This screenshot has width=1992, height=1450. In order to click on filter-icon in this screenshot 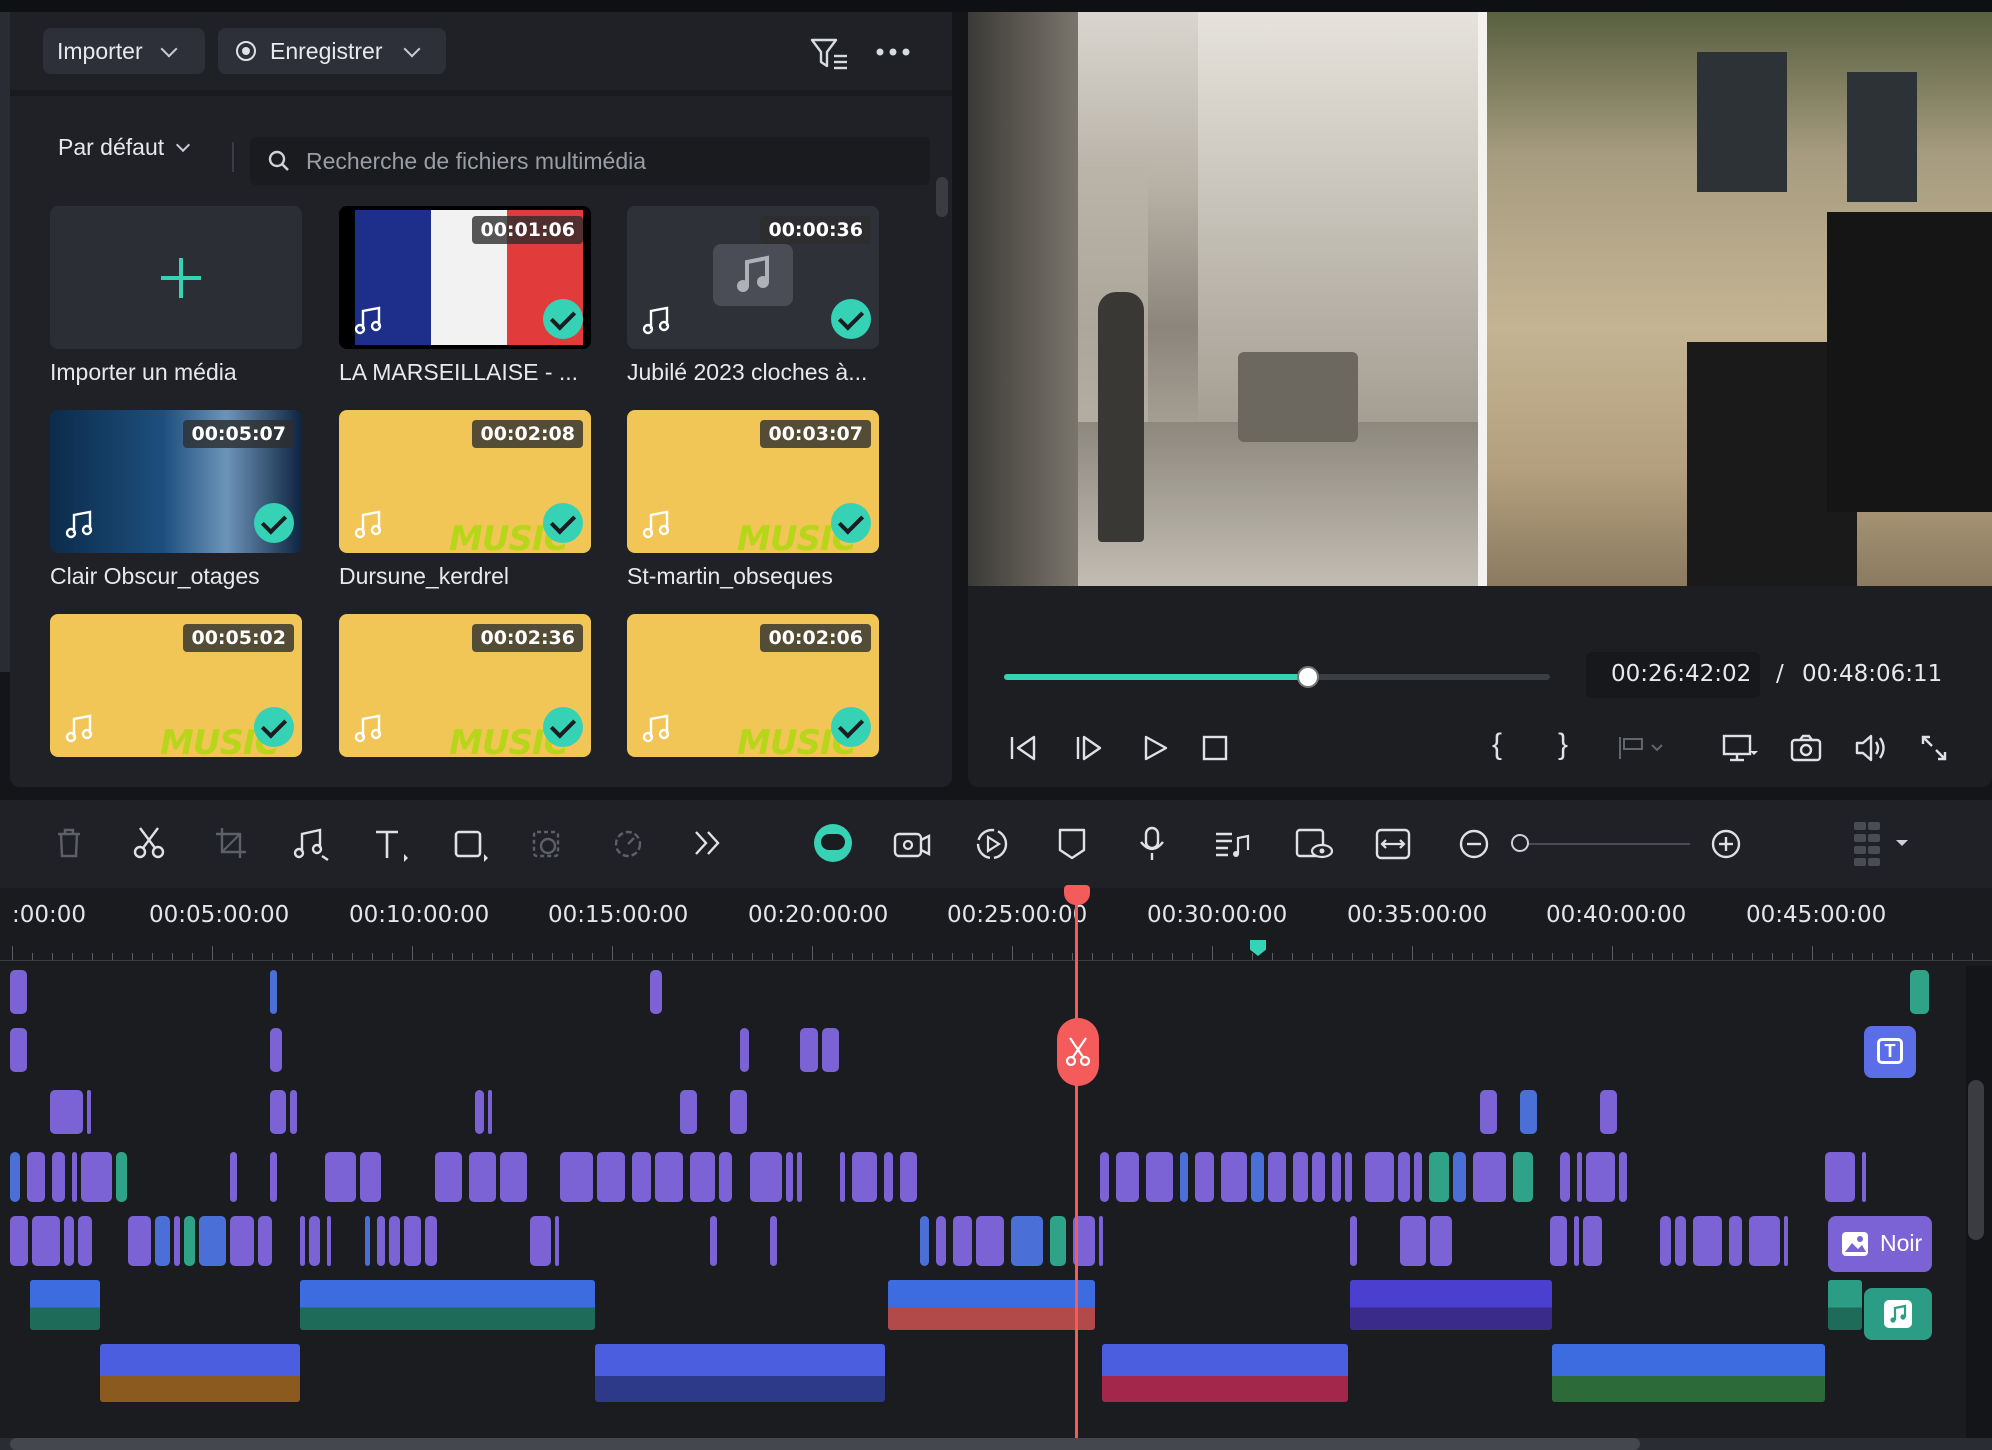, I will do `click(830, 54)`.